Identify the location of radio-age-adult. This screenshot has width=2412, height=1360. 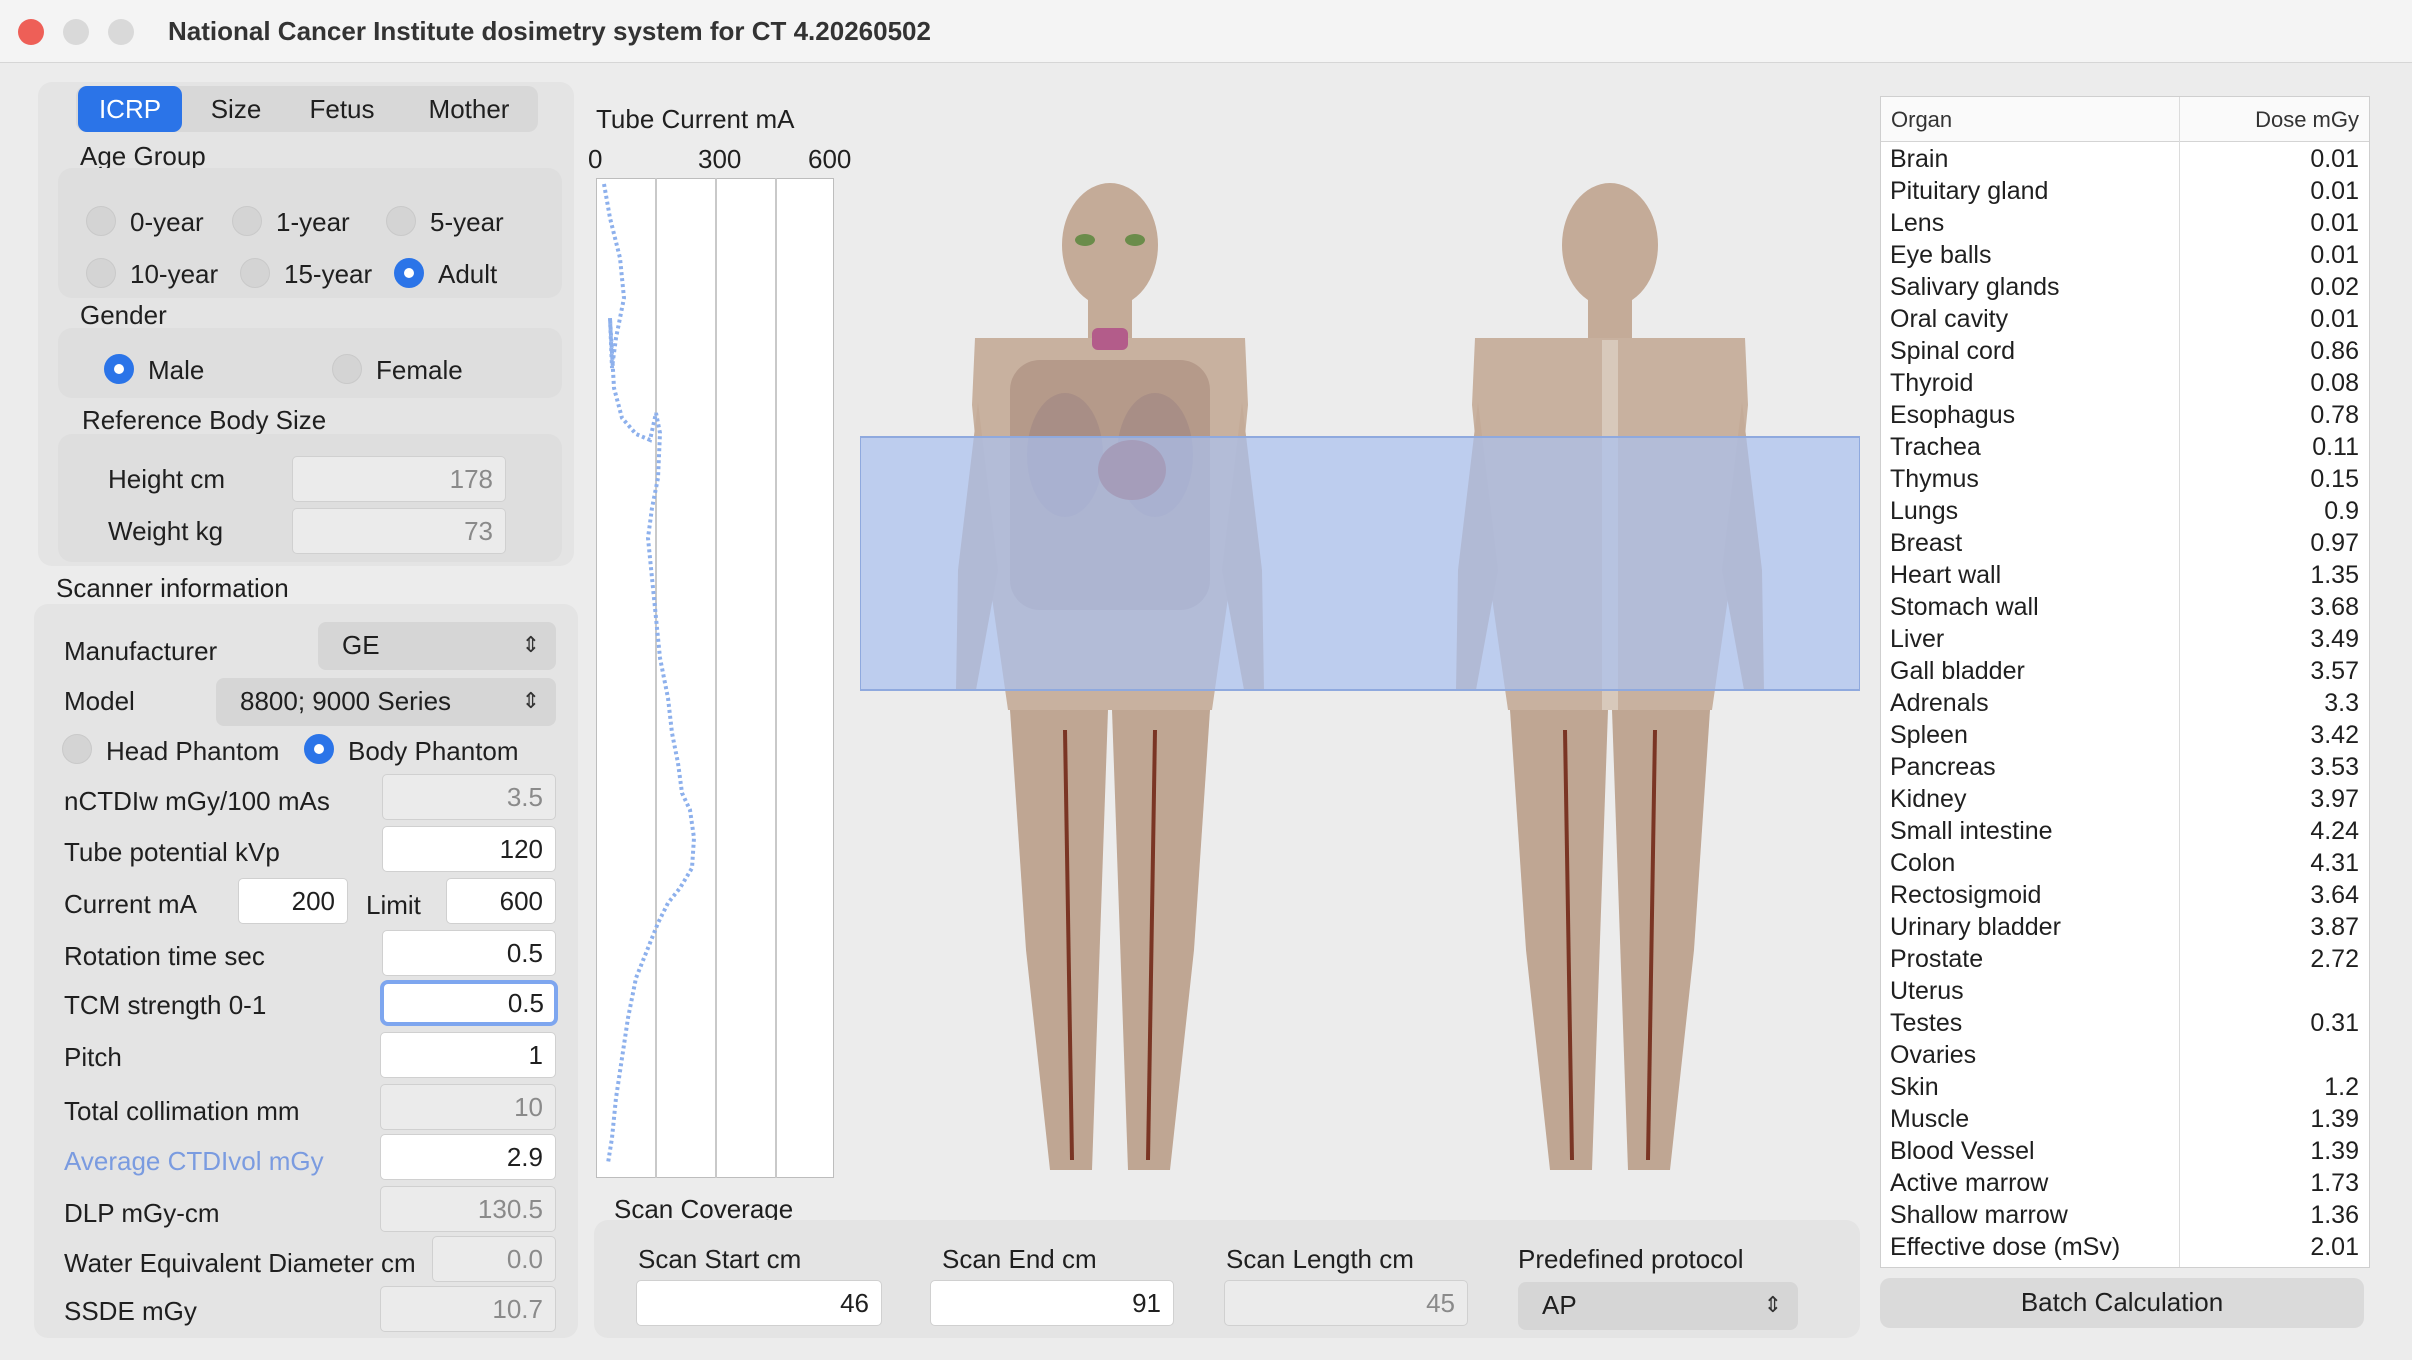
(409, 273).